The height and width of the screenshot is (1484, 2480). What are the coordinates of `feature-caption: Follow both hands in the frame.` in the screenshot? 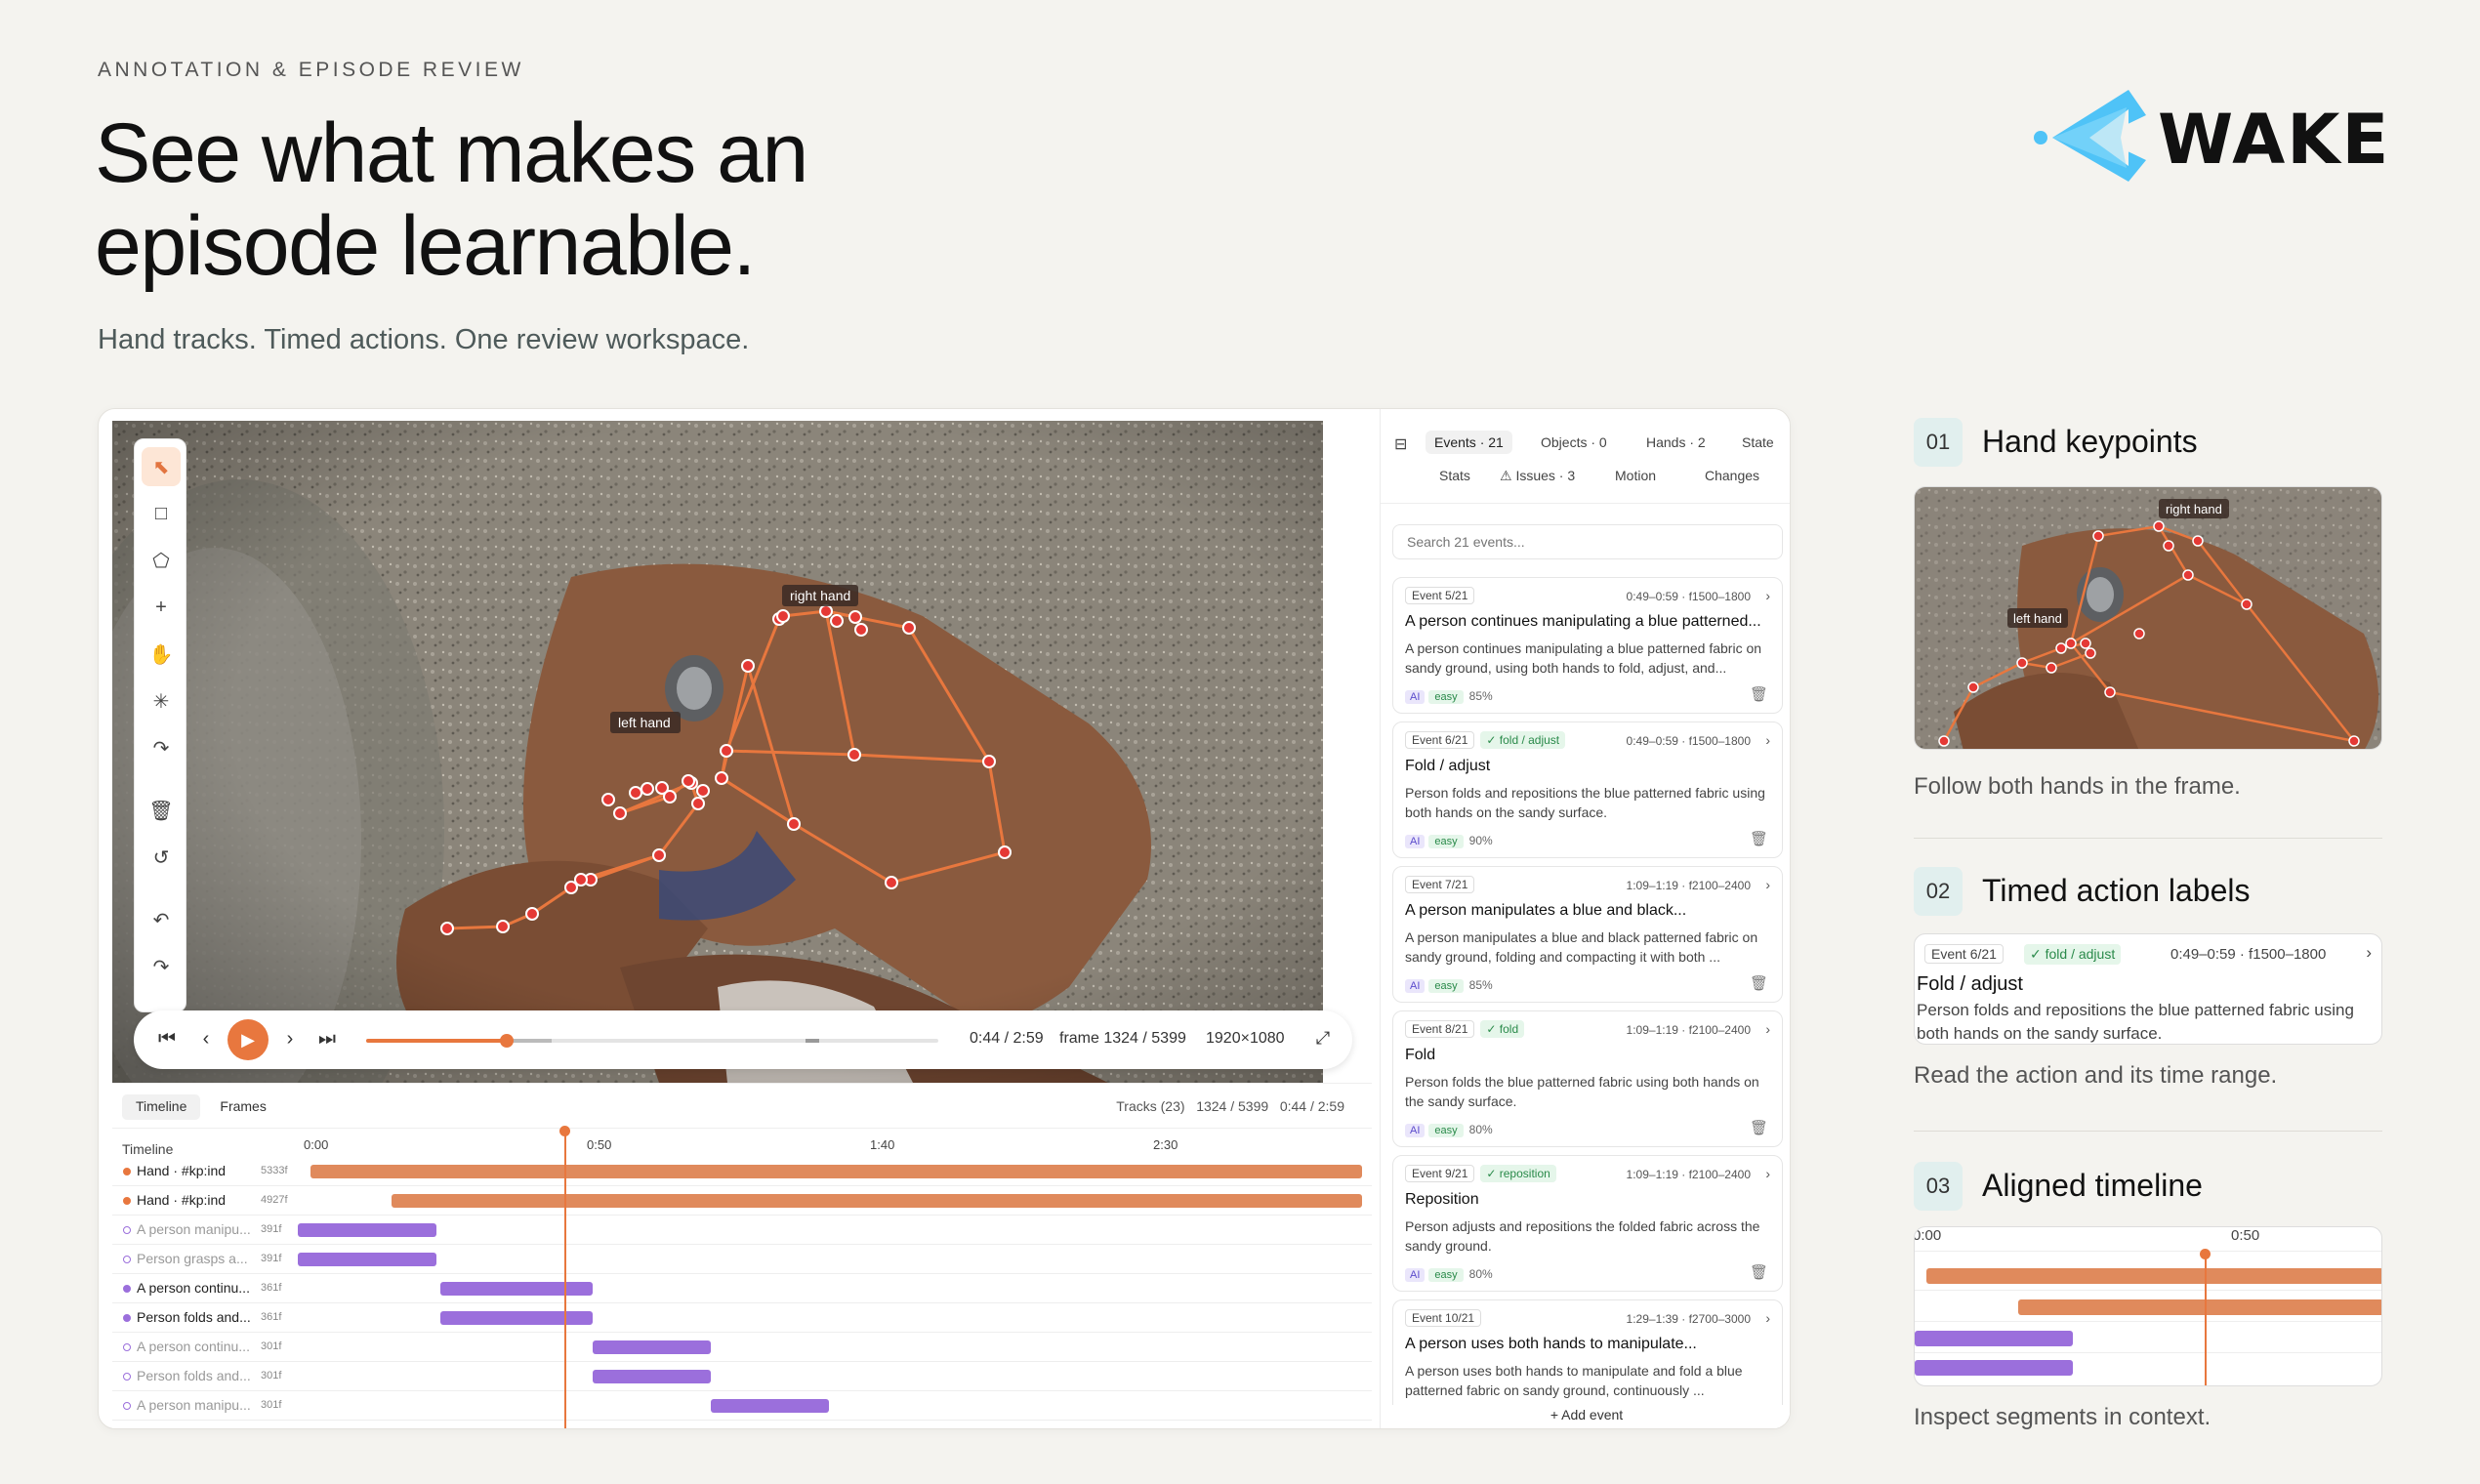 It's located at (2077, 787).